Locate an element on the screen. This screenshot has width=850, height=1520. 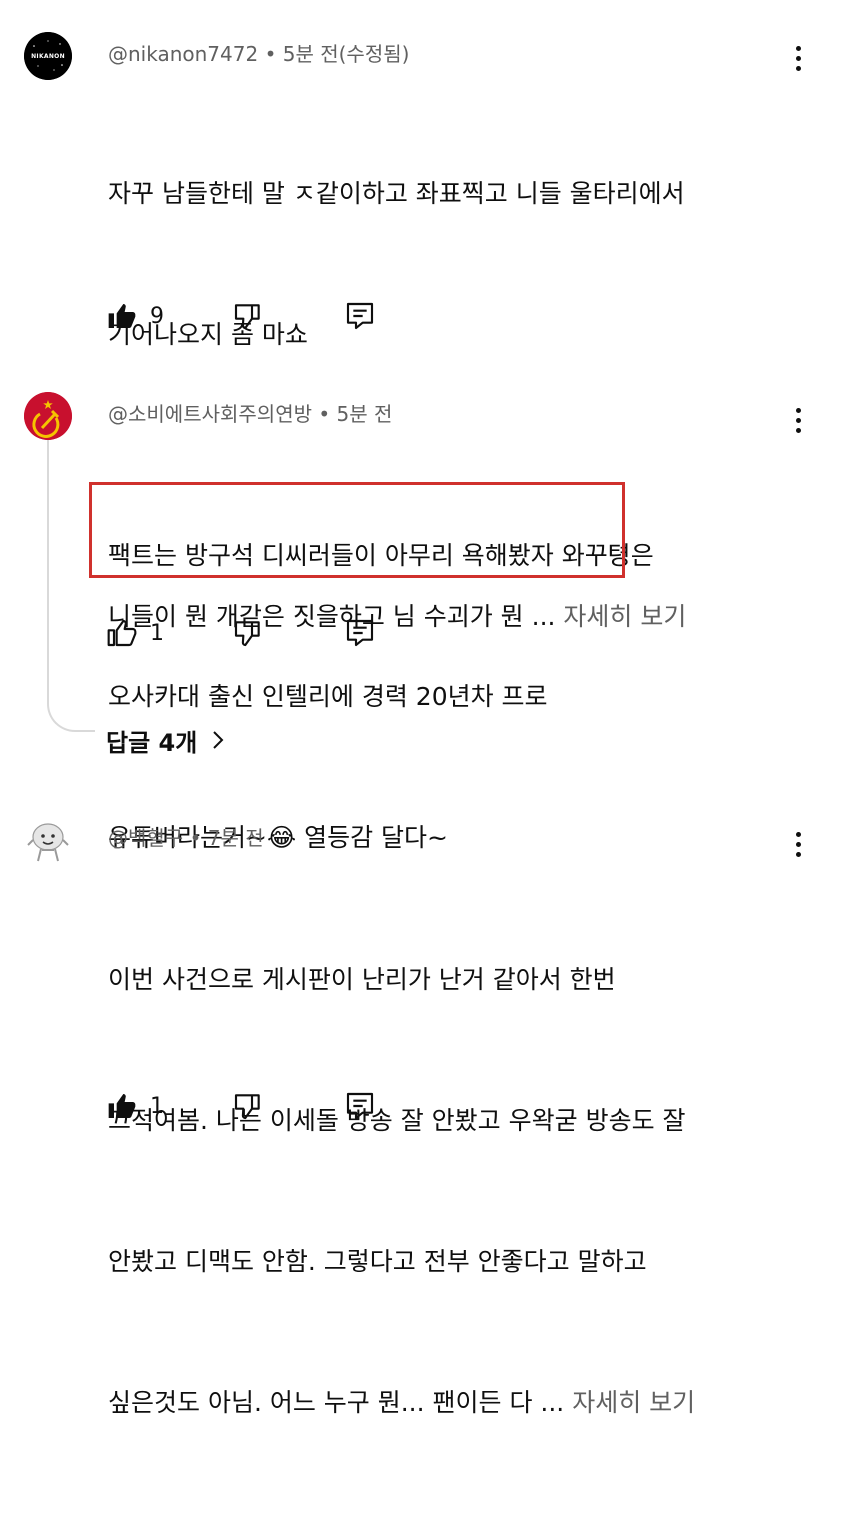
comment-line: 자꾸 남들한테 말 ㅈ같이하고 좌표찍고 니들 울타리에서 is located at coordinates (396, 193).